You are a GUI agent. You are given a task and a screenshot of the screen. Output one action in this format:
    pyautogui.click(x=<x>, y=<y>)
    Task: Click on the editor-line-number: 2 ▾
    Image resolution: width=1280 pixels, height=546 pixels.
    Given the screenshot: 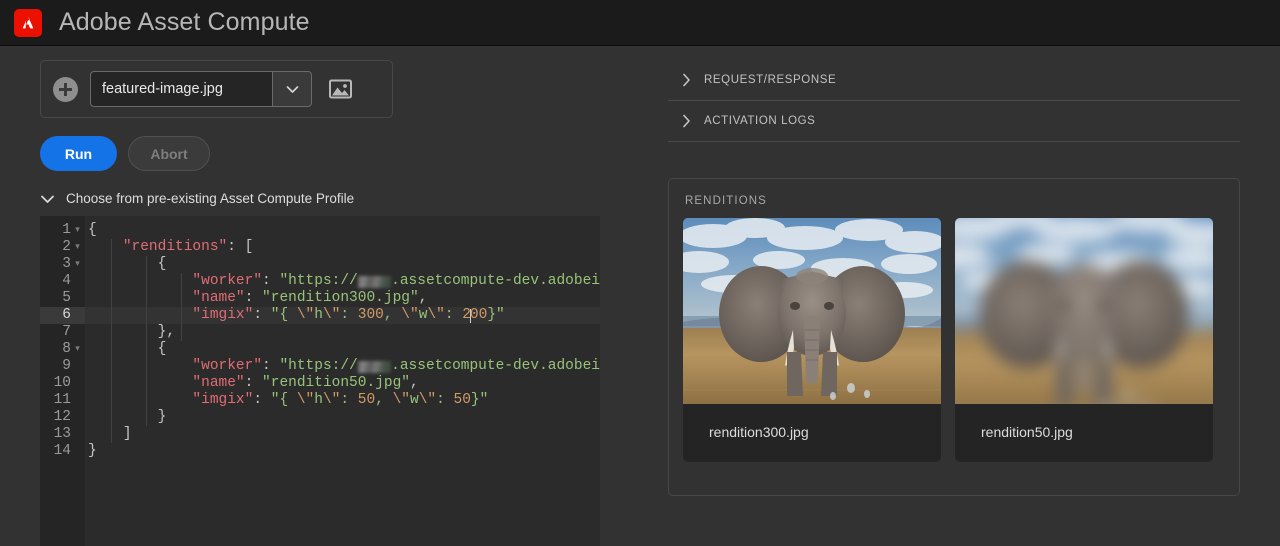 What is the action you would take?
    pyautogui.click(x=62, y=247)
    